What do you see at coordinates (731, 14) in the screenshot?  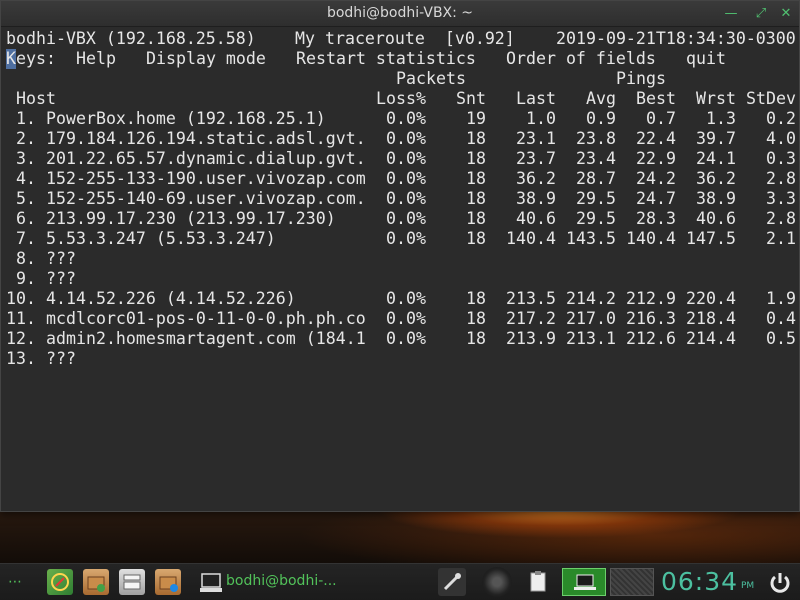 I see `minimize-icon: —` at bounding box center [731, 14].